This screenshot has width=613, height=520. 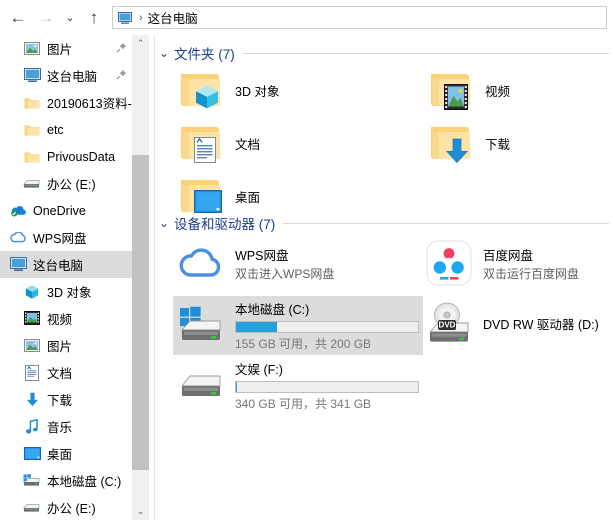 I want to click on device-item: 本地磁盘 (C:) 155 GB 可用，共 200 GB, so click(x=298, y=325).